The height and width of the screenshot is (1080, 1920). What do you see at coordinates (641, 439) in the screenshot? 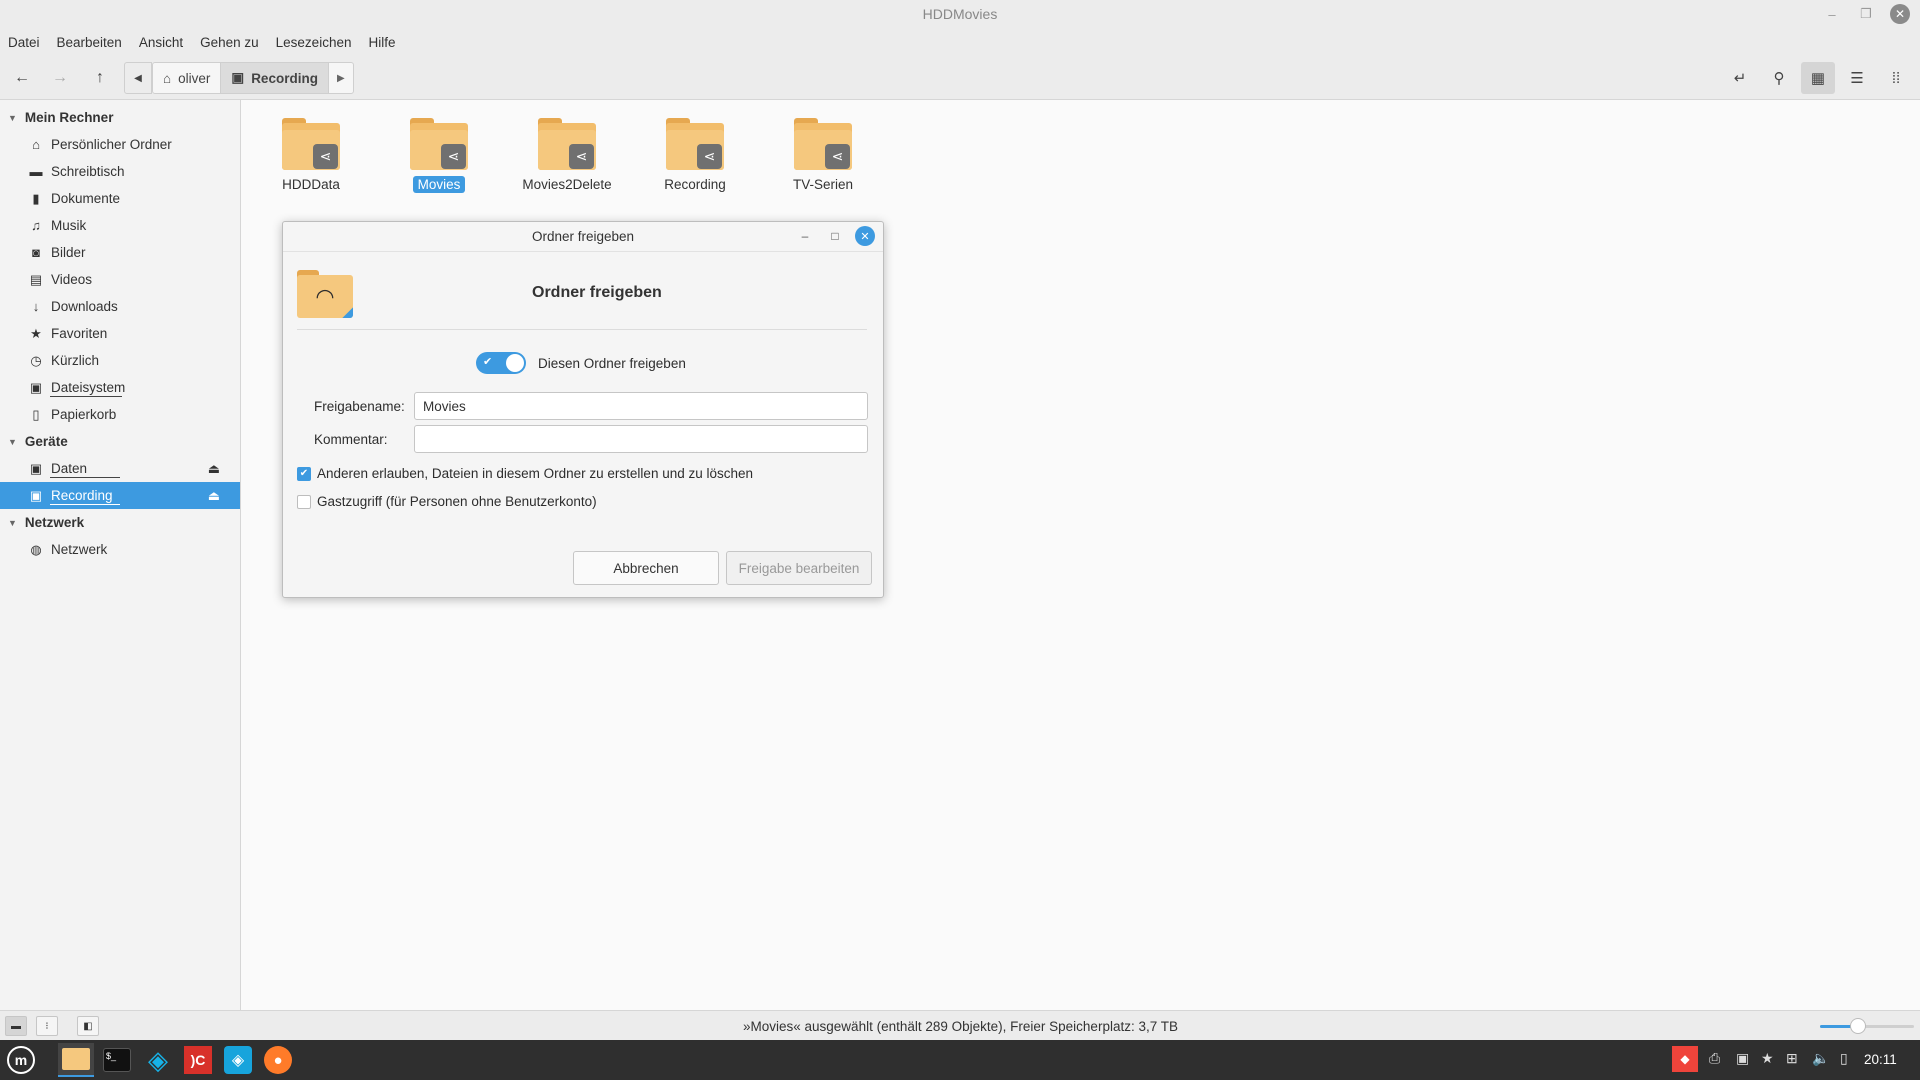
I see `comment-input` at bounding box center [641, 439].